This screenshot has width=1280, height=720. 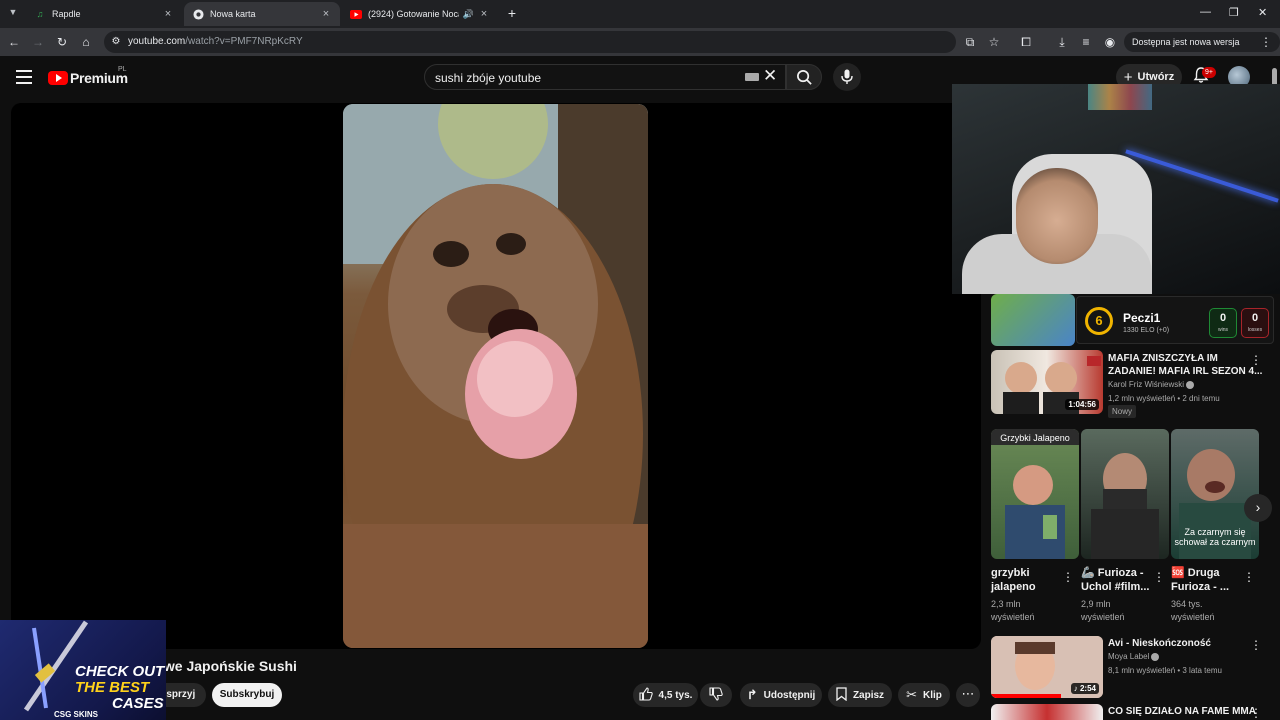 I want to click on thumbs-down-icon, so click(x=716, y=695).